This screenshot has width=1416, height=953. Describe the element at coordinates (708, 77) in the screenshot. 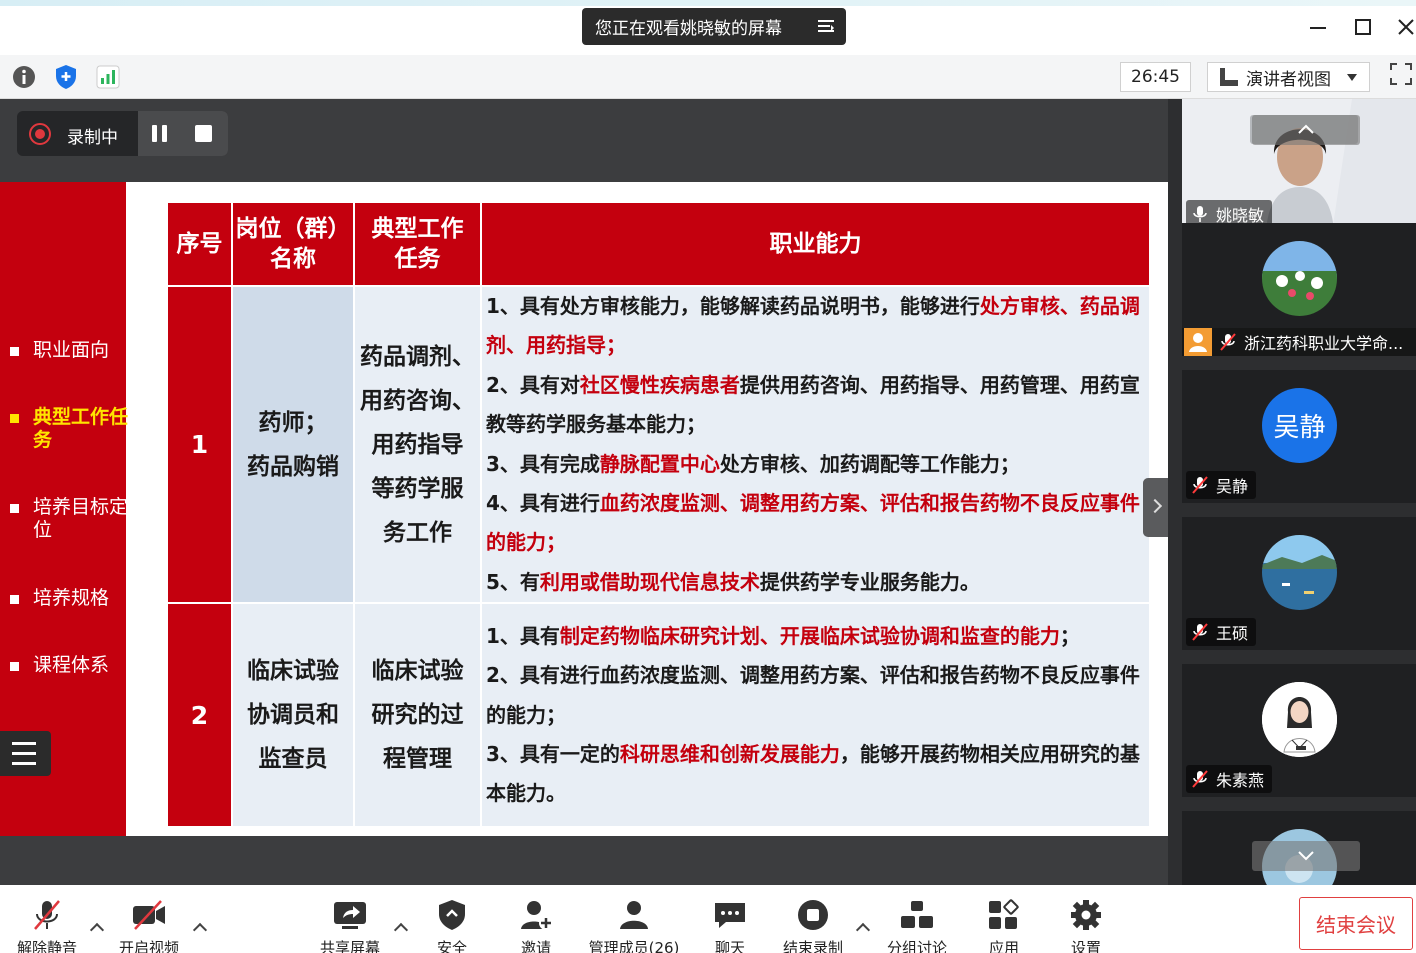

I see `meeting-info-bar: 26:45 演讲者视图` at that location.